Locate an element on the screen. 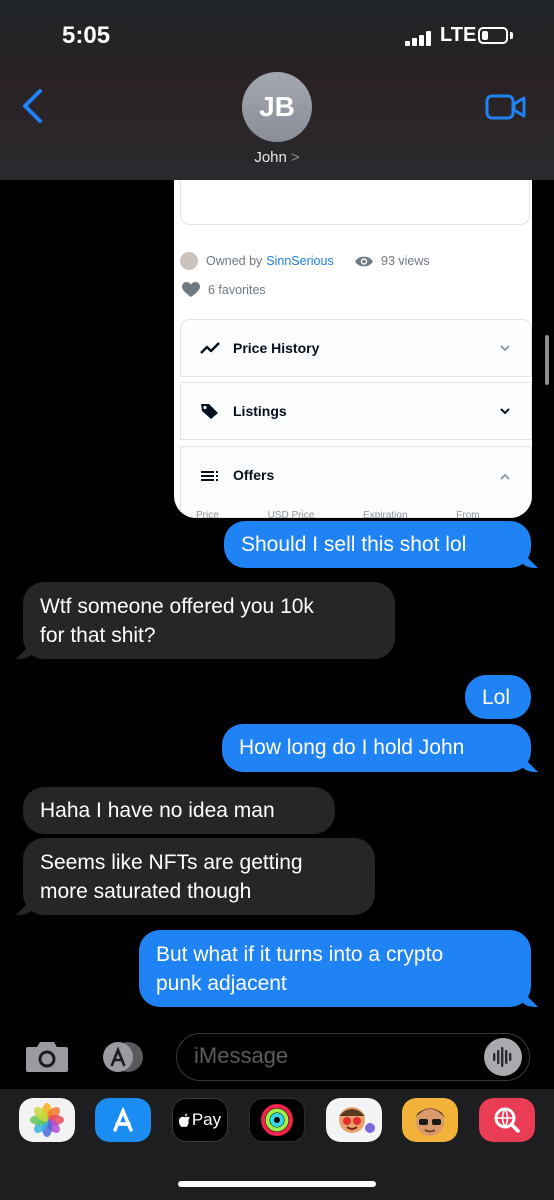 This screenshot has height=1200, width=554. eye-icon is located at coordinates (364, 261).